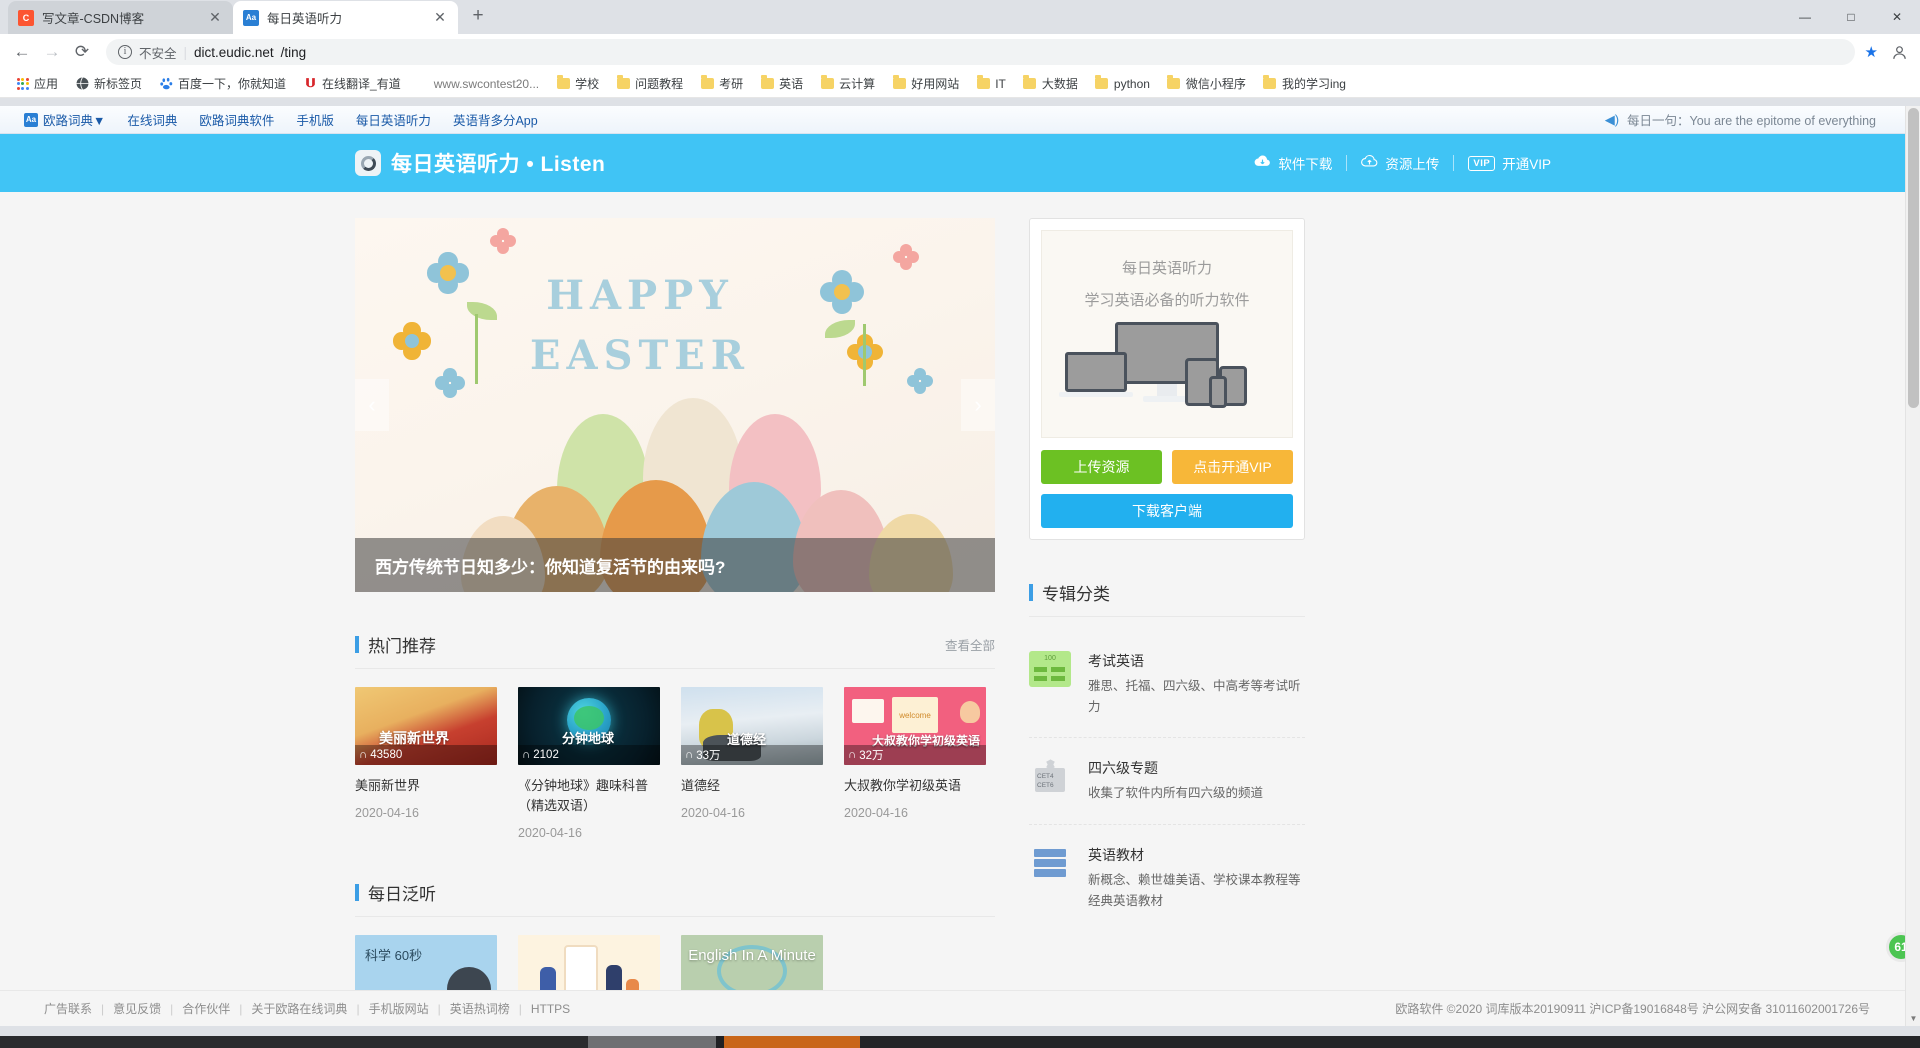  What do you see at coordinates (315, 119) in the screenshot?
I see `site-nav-mobile: 手机版` at bounding box center [315, 119].